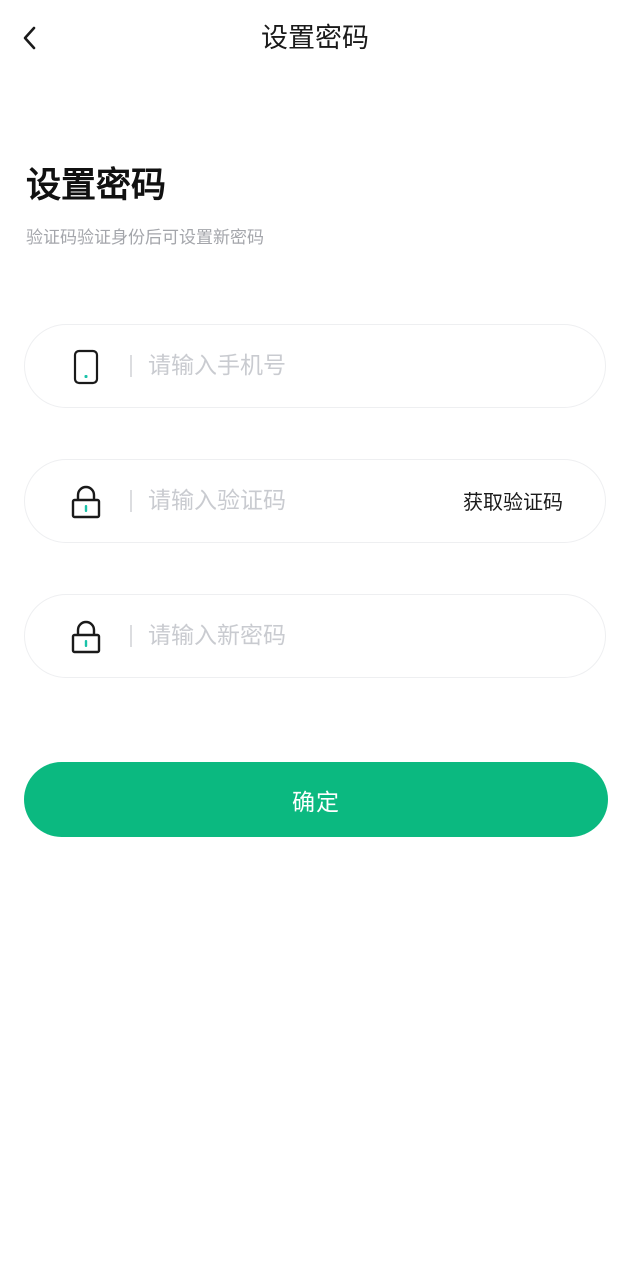 Image resolution: width=630 pixels, height=1280 pixels. I want to click on verification-code-field: 获取验证码, so click(315, 501).